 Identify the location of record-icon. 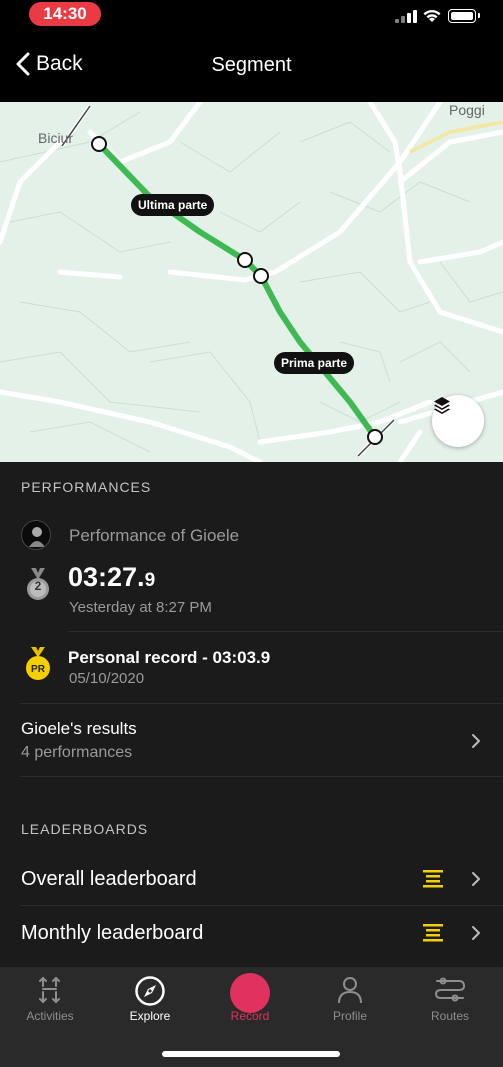
(250, 993).